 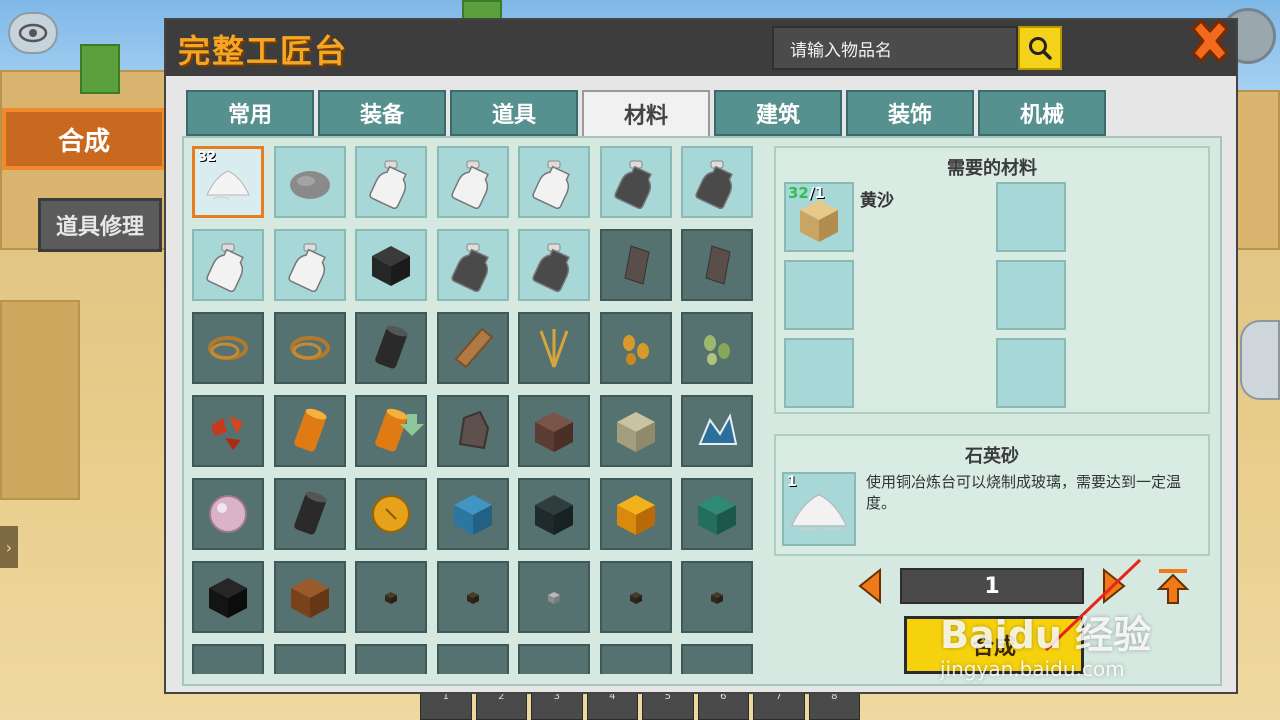 I want to click on material-slot-empty, so click(x=819, y=373).